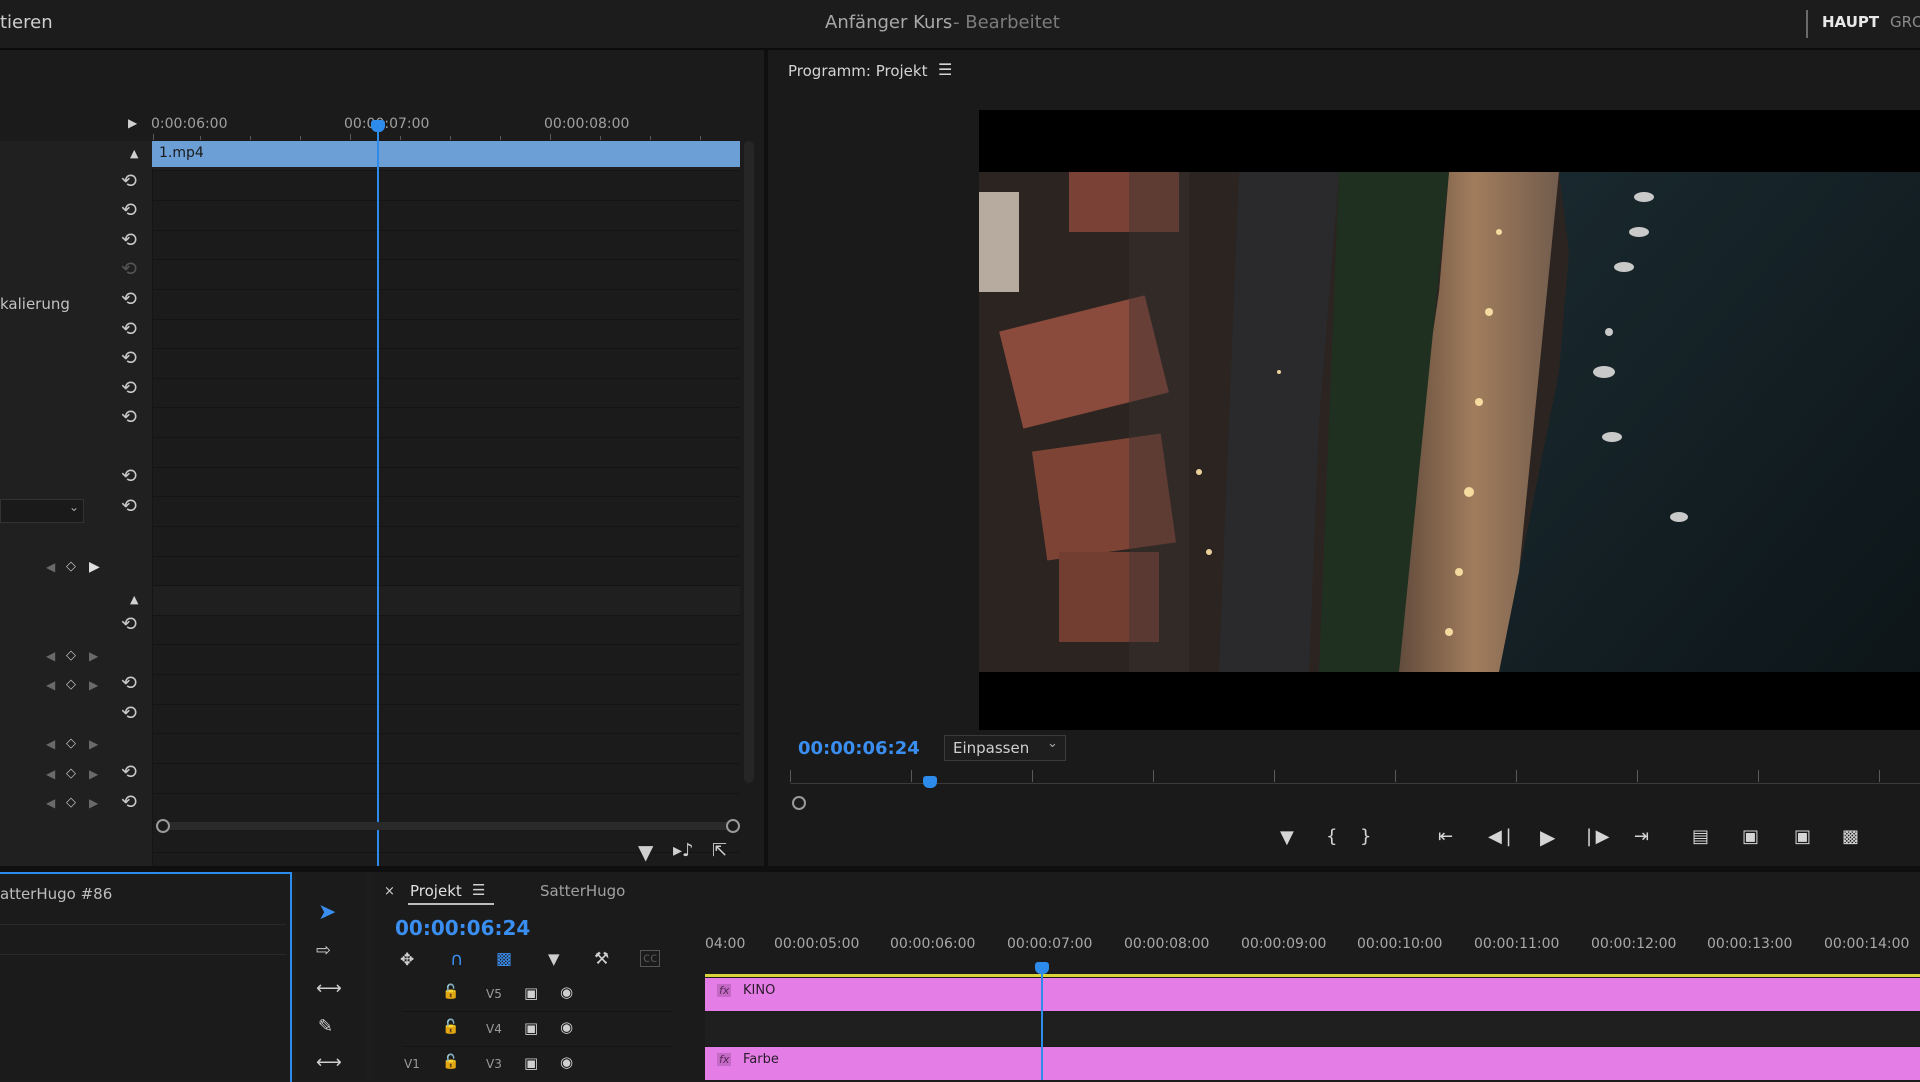 Image resolution: width=1920 pixels, height=1082 pixels. Describe the element at coordinates (163, 826) in the screenshot. I see `scroll-handle-left` at that location.